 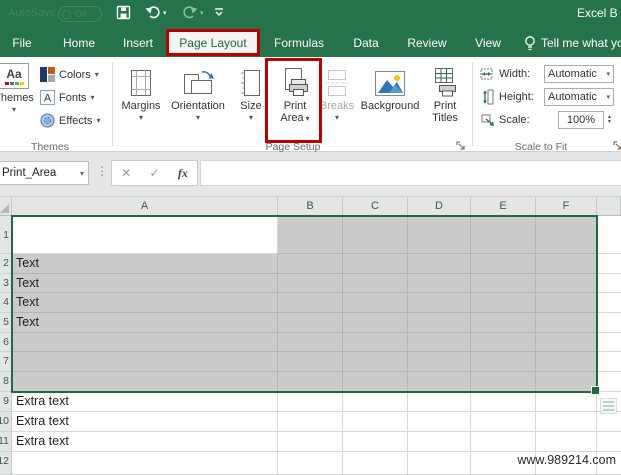 What do you see at coordinates (19, 88) in the screenshot?
I see `themes-button: Aa Themes ▾` at bounding box center [19, 88].